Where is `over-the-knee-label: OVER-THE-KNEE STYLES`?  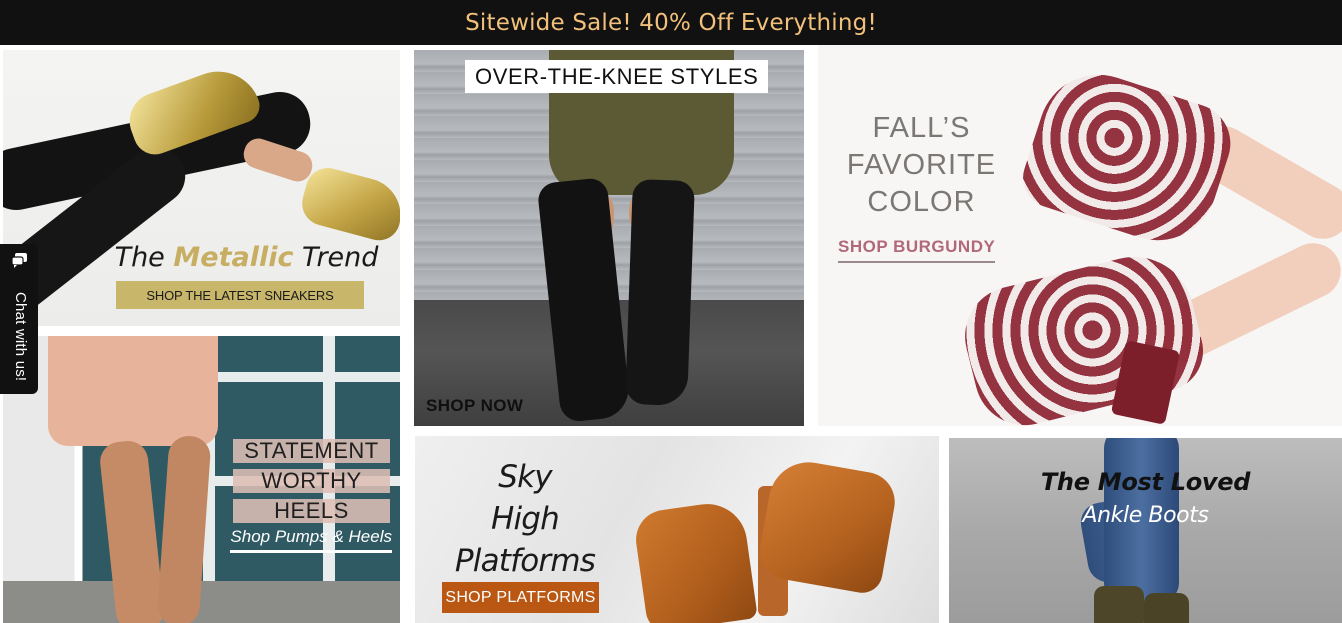
over-the-knee-label: OVER-THE-KNEE STYLES is located at coordinates (617, 76).